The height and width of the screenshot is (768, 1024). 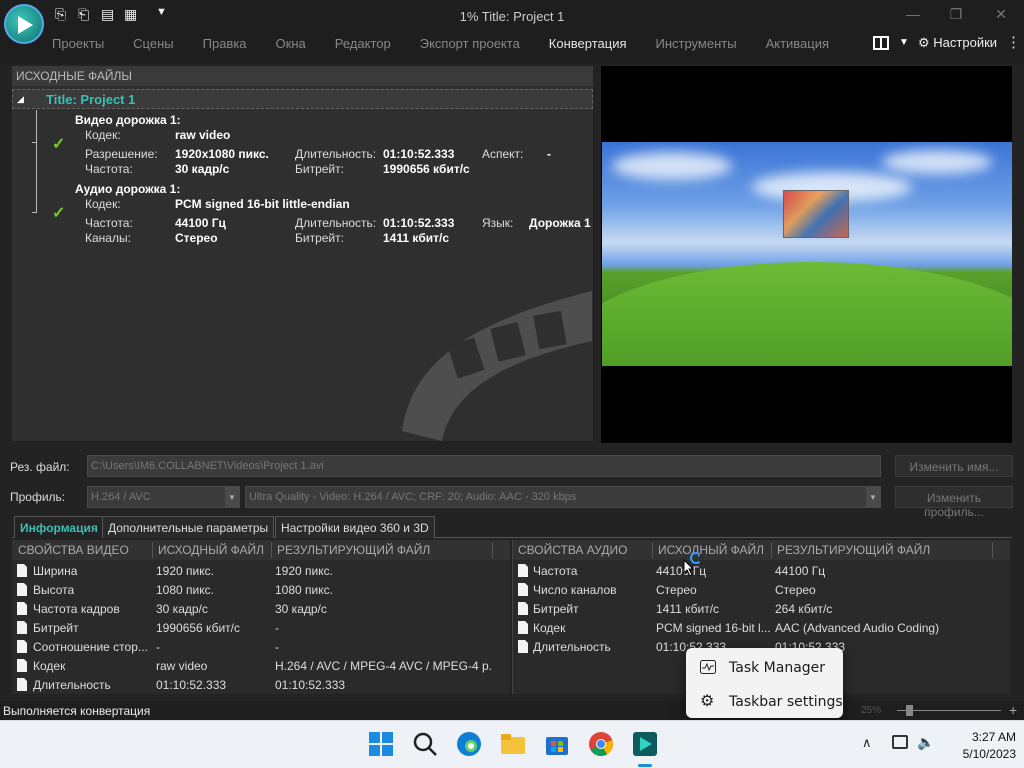 What do you see at coordinates (425, 744) in the screenshot?
I see `search-icon` at bounding box center [425, 744].